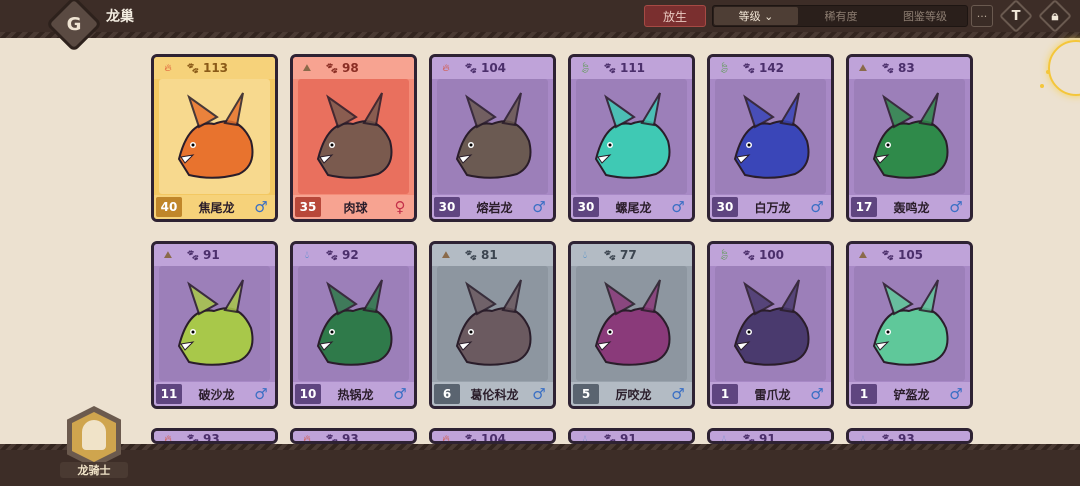  What do you see at coordinates (770, 325) in the screenshot?
I see `dragon-card: 🍃︎ 🐾︎ 100 1 雷爪龙 ♂` at bounding box center [770, 325].